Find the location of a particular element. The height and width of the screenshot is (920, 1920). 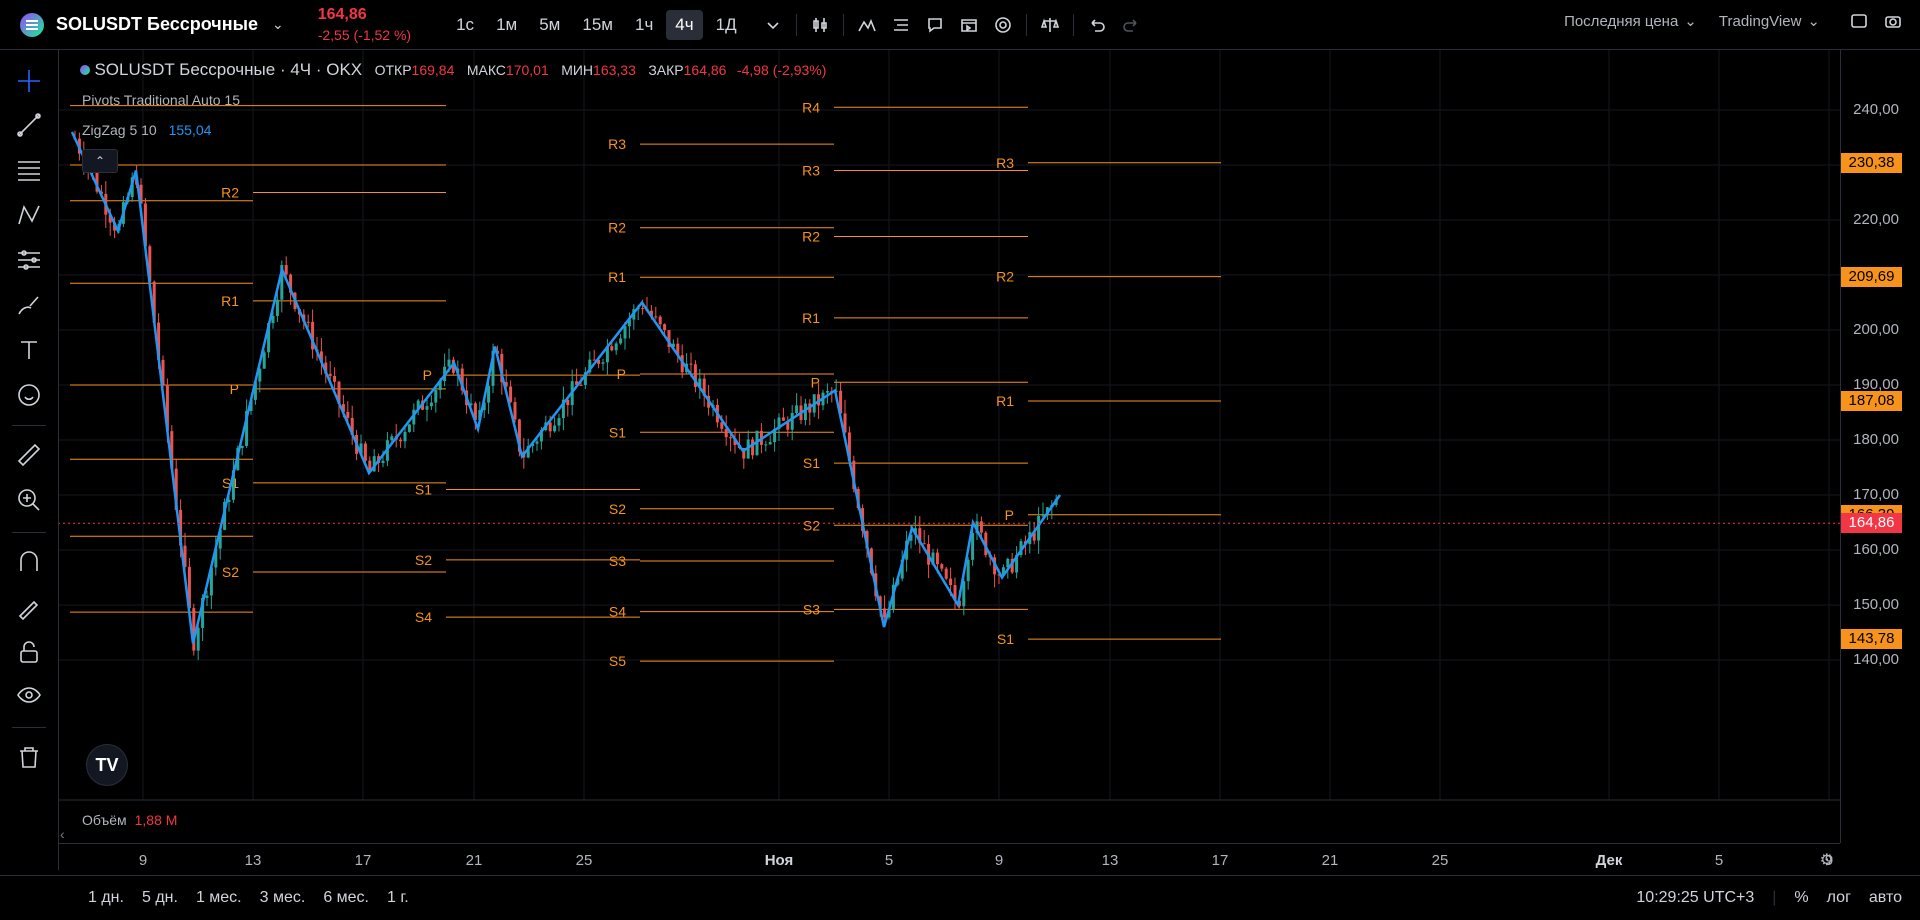

symbol-name: SOLUSDT Бессрочные is located at coordinates (157, 24).